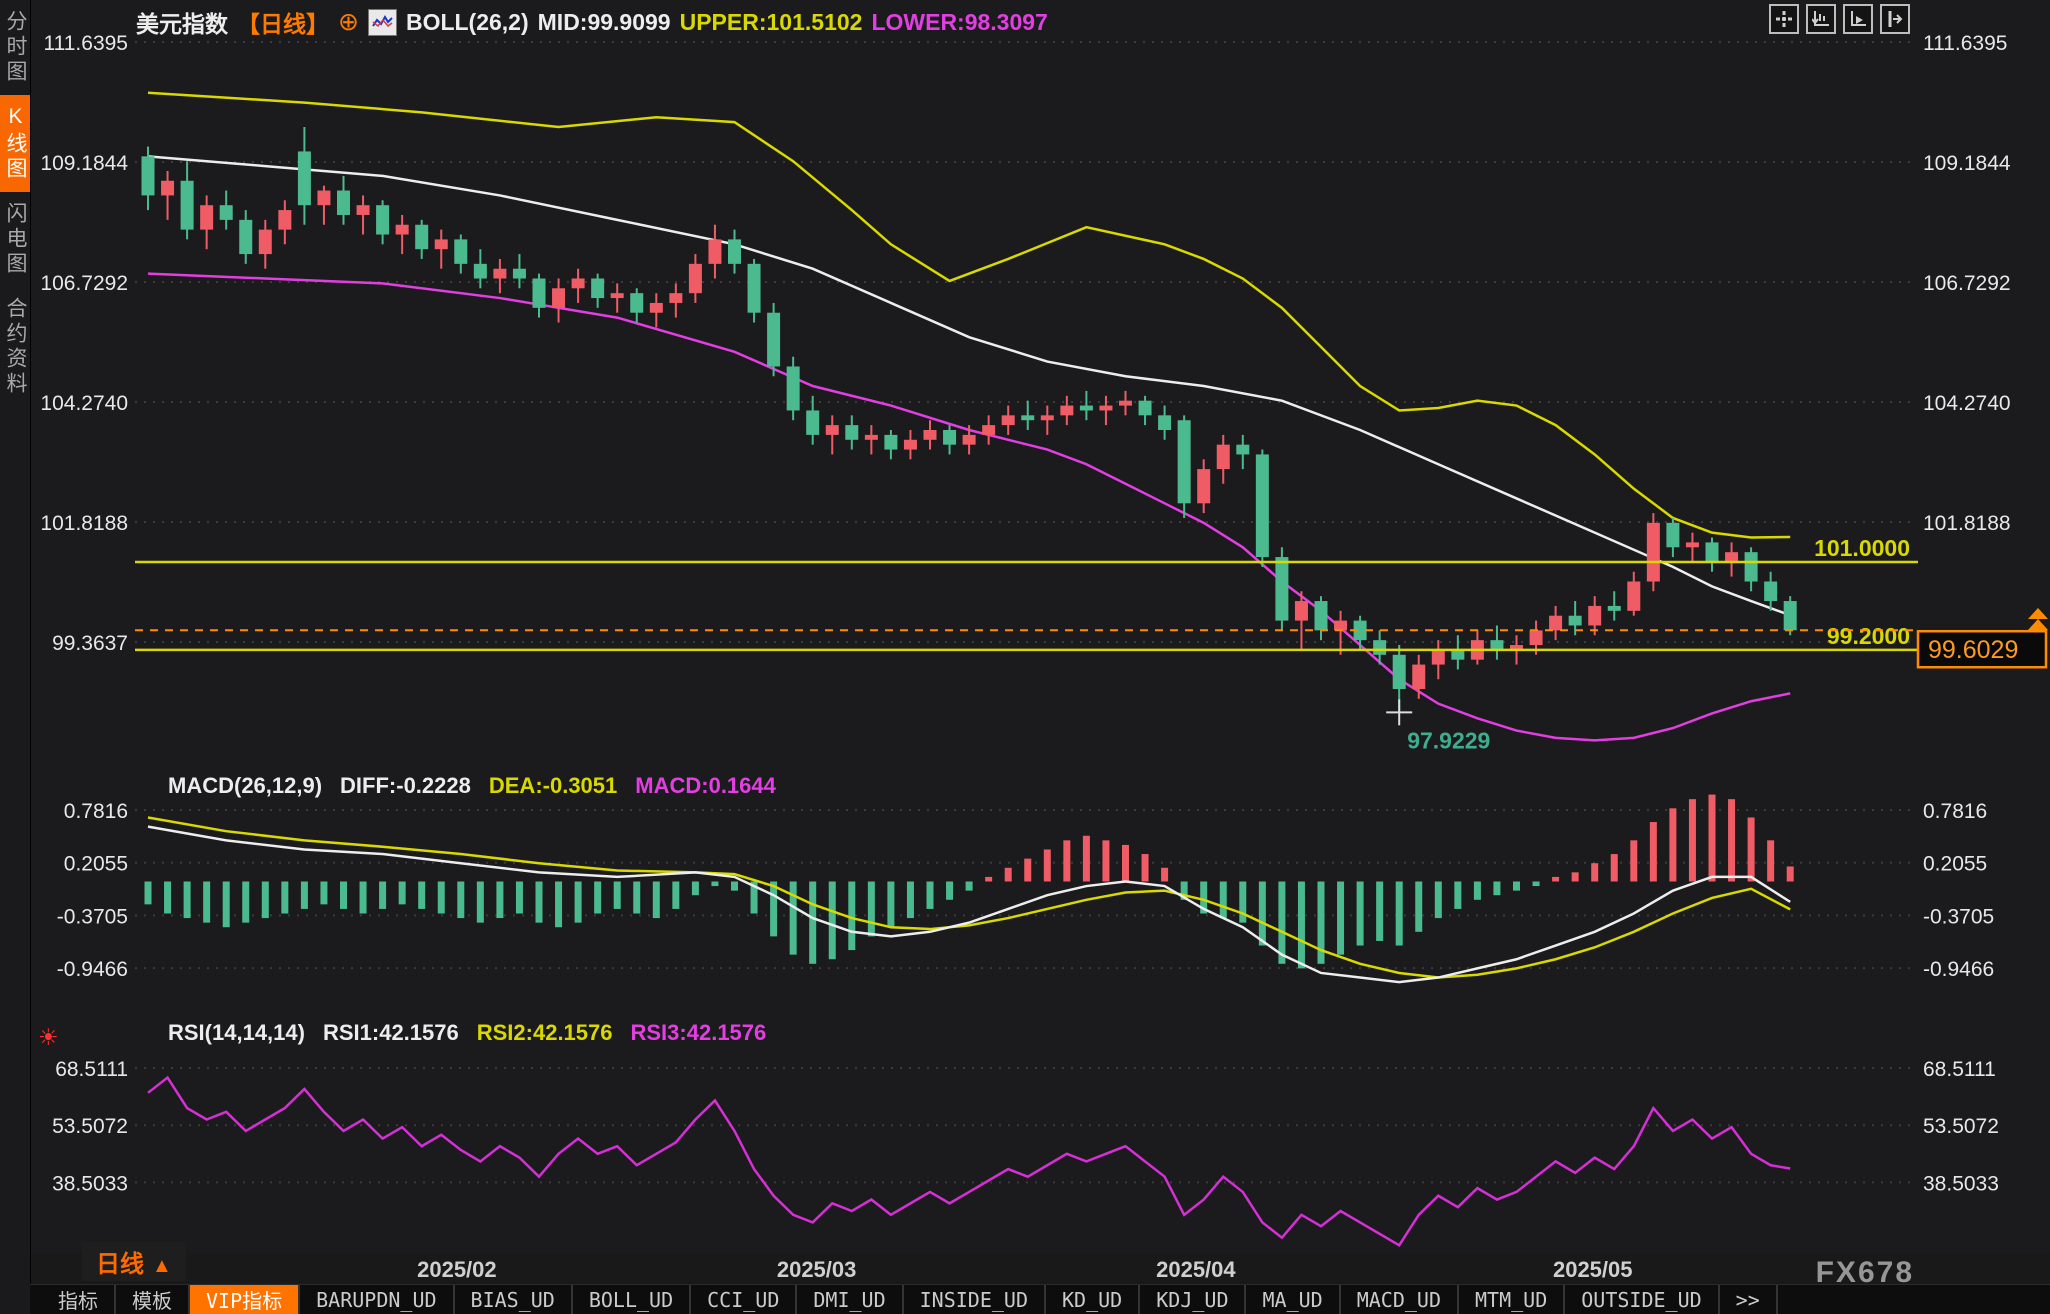  I want to click on plus-circle-icon: ⊕, so click(348, 22).